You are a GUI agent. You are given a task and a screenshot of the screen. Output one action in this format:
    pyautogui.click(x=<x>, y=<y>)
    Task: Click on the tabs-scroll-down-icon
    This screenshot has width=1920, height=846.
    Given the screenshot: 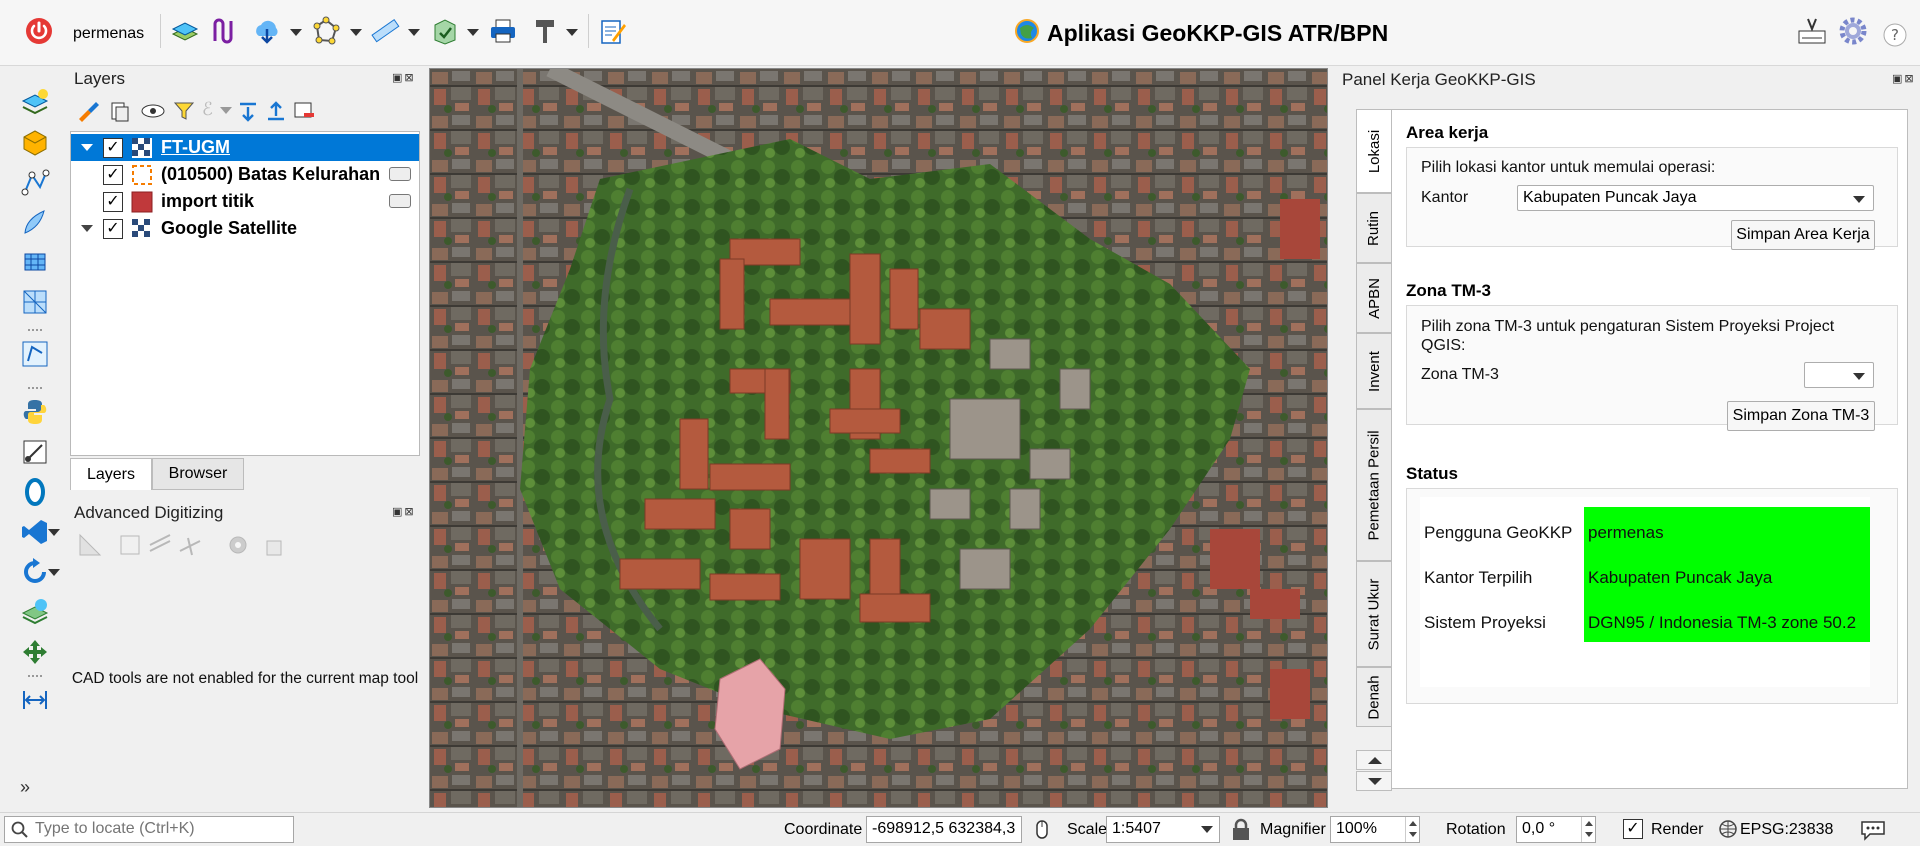 What is the action you would take?
    pyautogui.click(x=1374, y=781)
    